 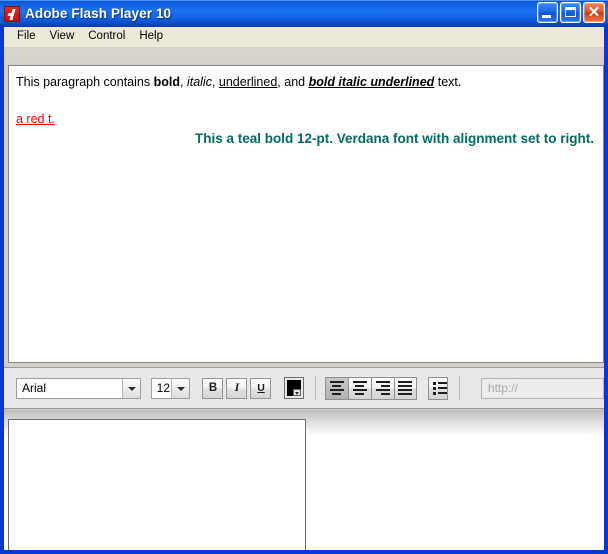 I want to click on text-style-buttons: B I U, so click(x=238, y=388).